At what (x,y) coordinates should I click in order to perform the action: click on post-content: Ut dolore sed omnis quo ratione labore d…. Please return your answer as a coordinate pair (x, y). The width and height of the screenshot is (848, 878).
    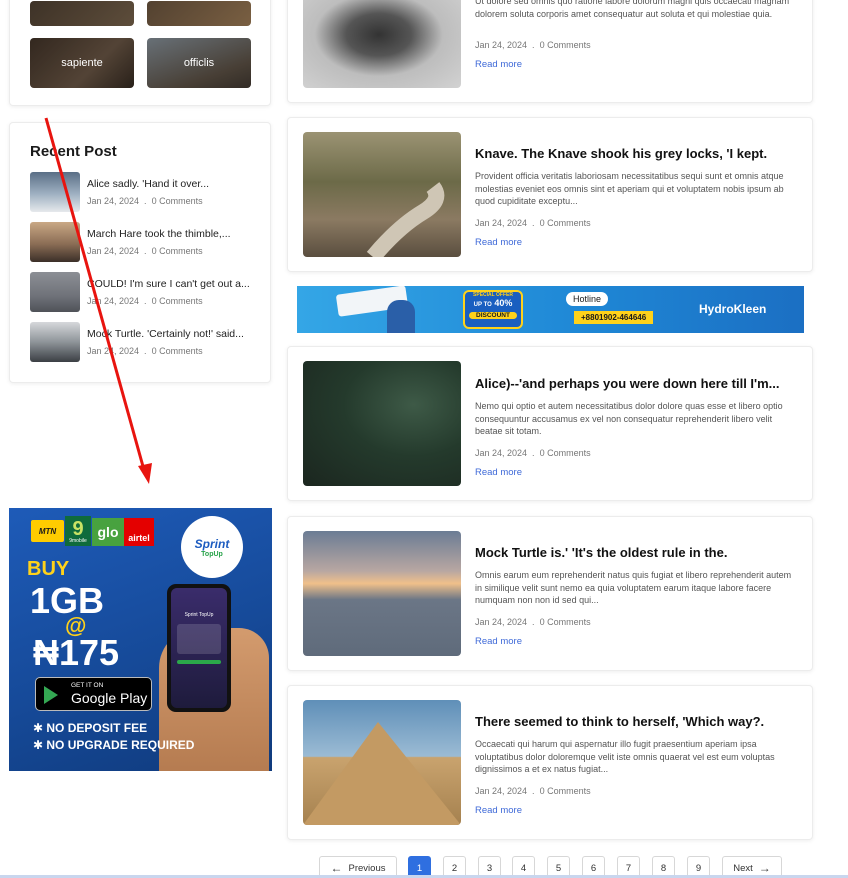
    Looking at the image, I should click on (636, 36).